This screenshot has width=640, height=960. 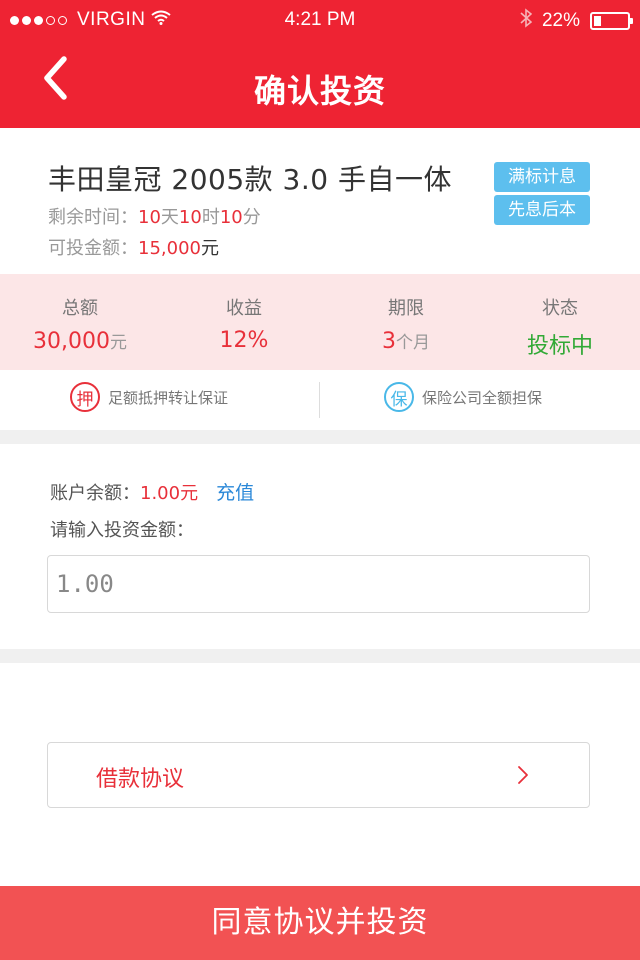 I want to click on balance-row: 账户余额：1.00元 充值, so click(x=152, y=491).